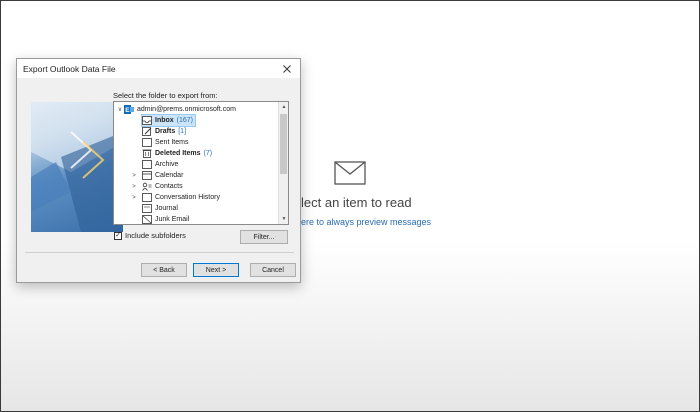 The height and width of the screenshot is (412, 700). I want to click on close-icon, so click(287, 69).